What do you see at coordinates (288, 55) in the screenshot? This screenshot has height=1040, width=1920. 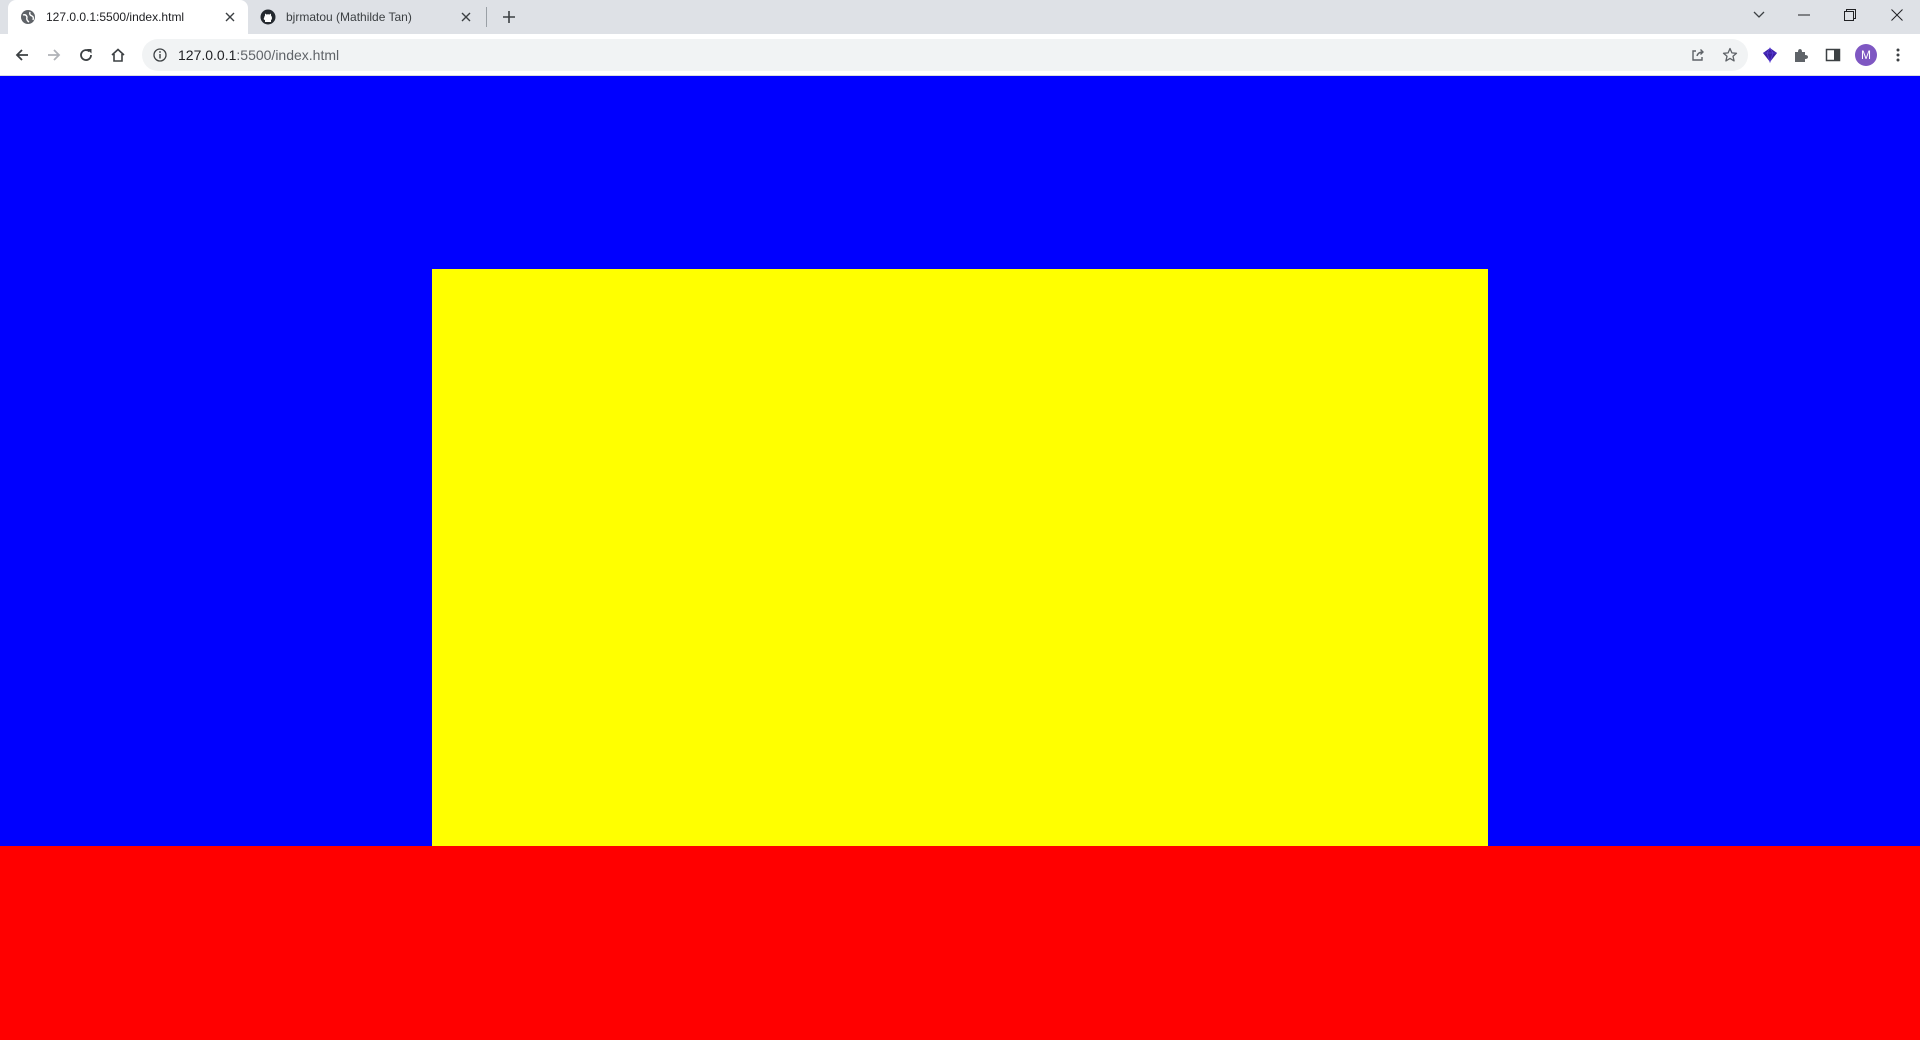 I see `url-path: :5500/index.html` at bounding box center [288, 55].